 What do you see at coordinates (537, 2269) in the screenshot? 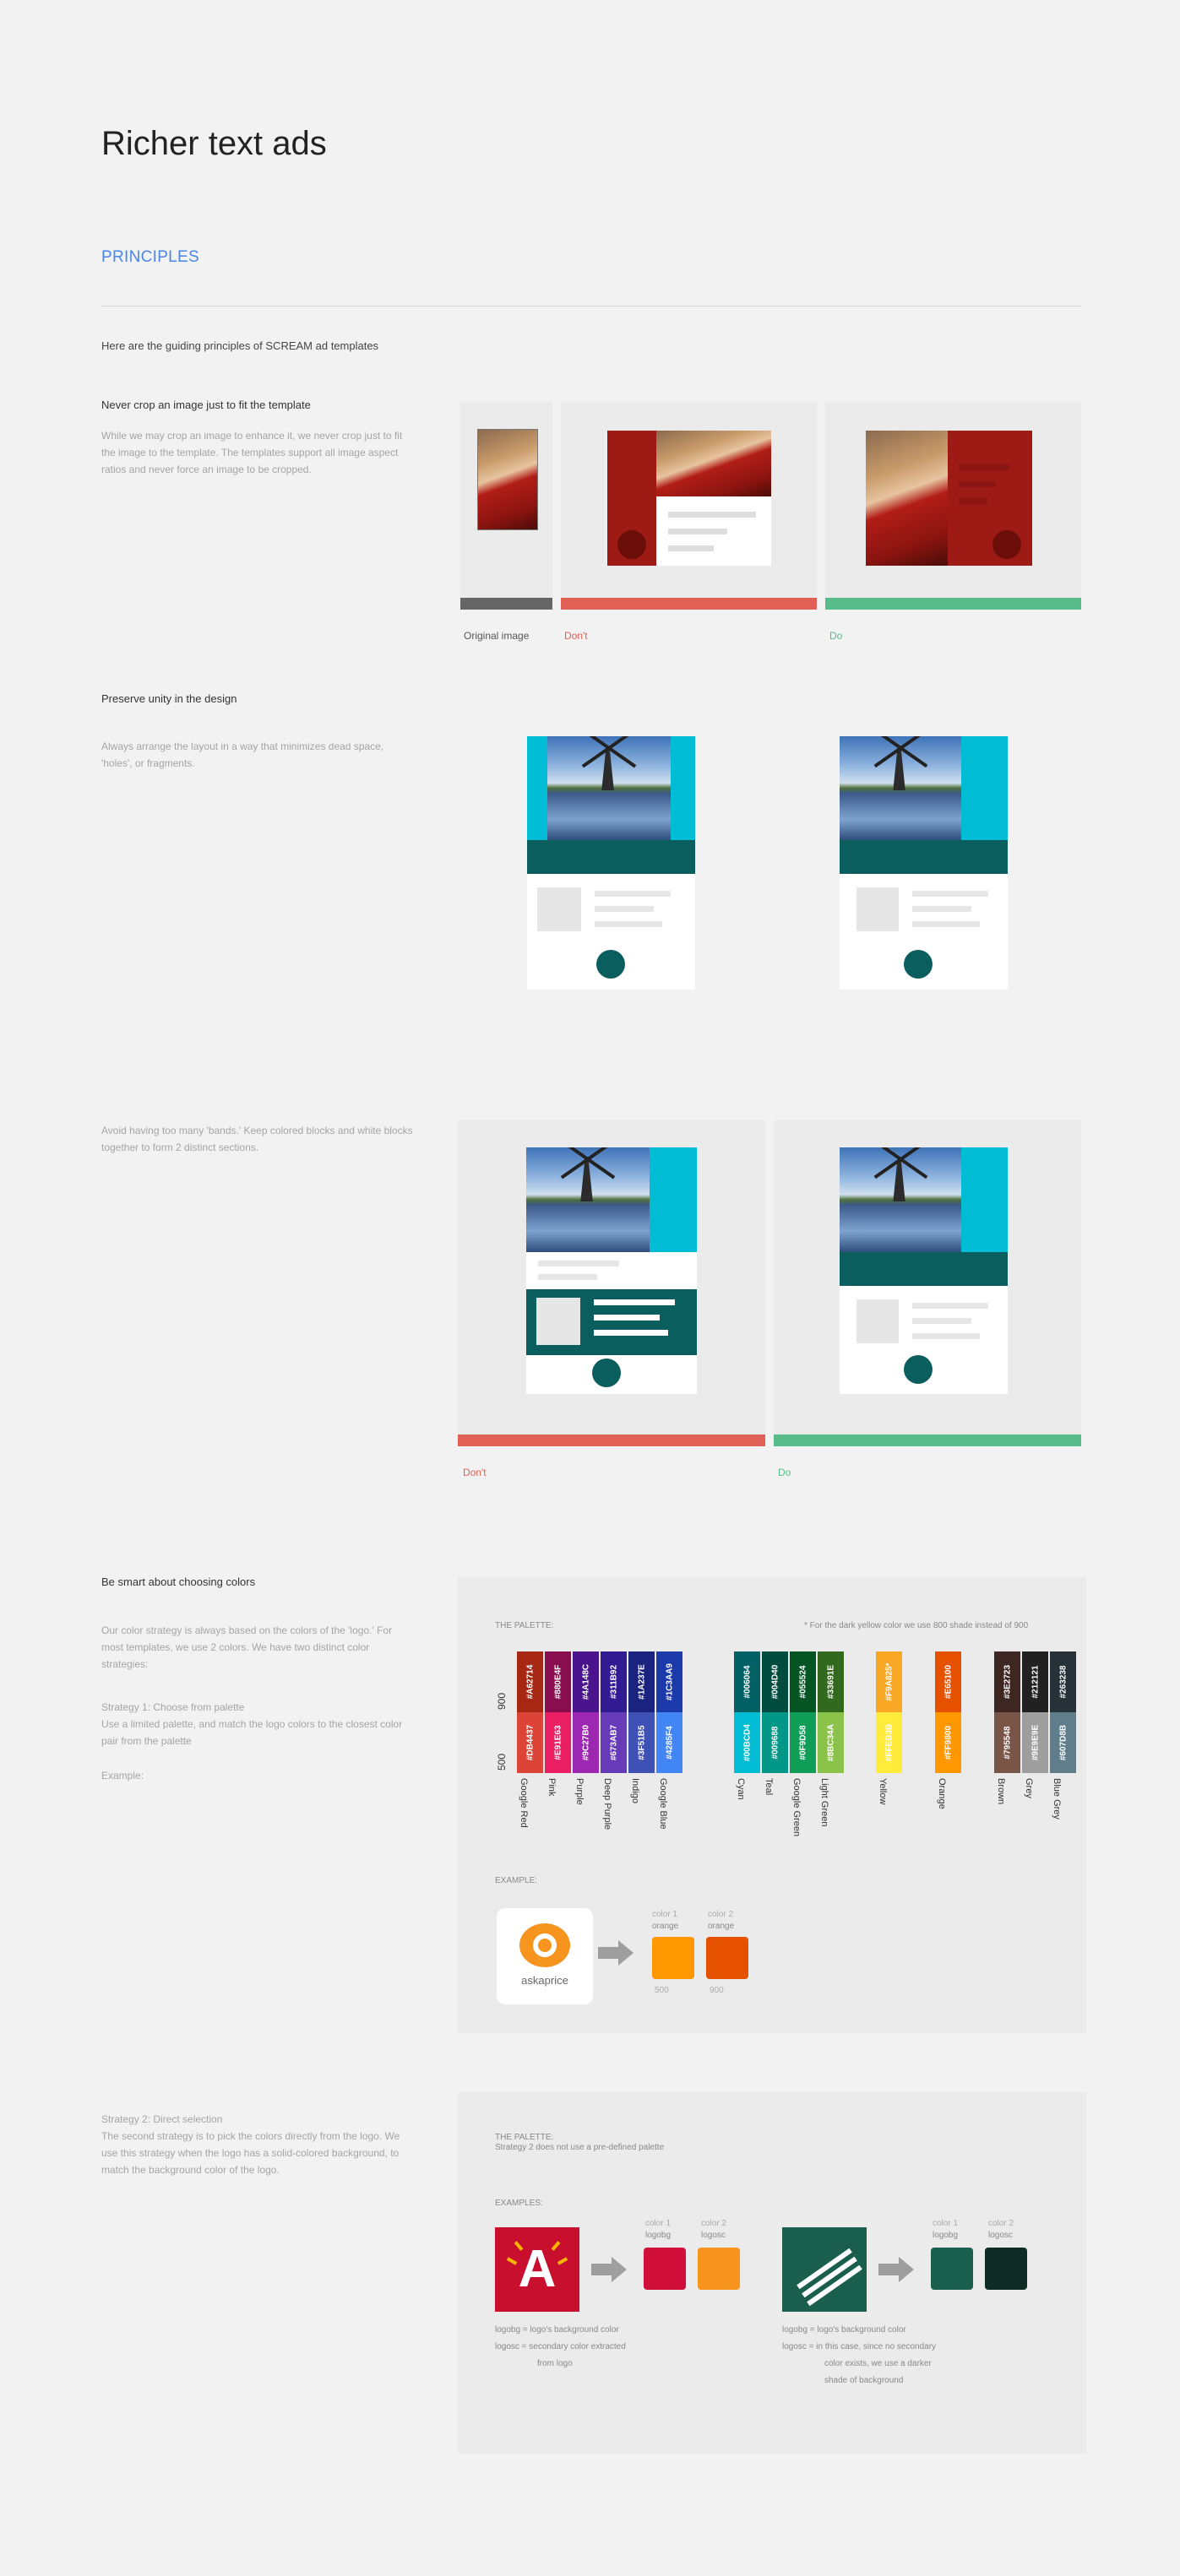
I see `red-a-logo: A` at bounding box center [537, 2269].